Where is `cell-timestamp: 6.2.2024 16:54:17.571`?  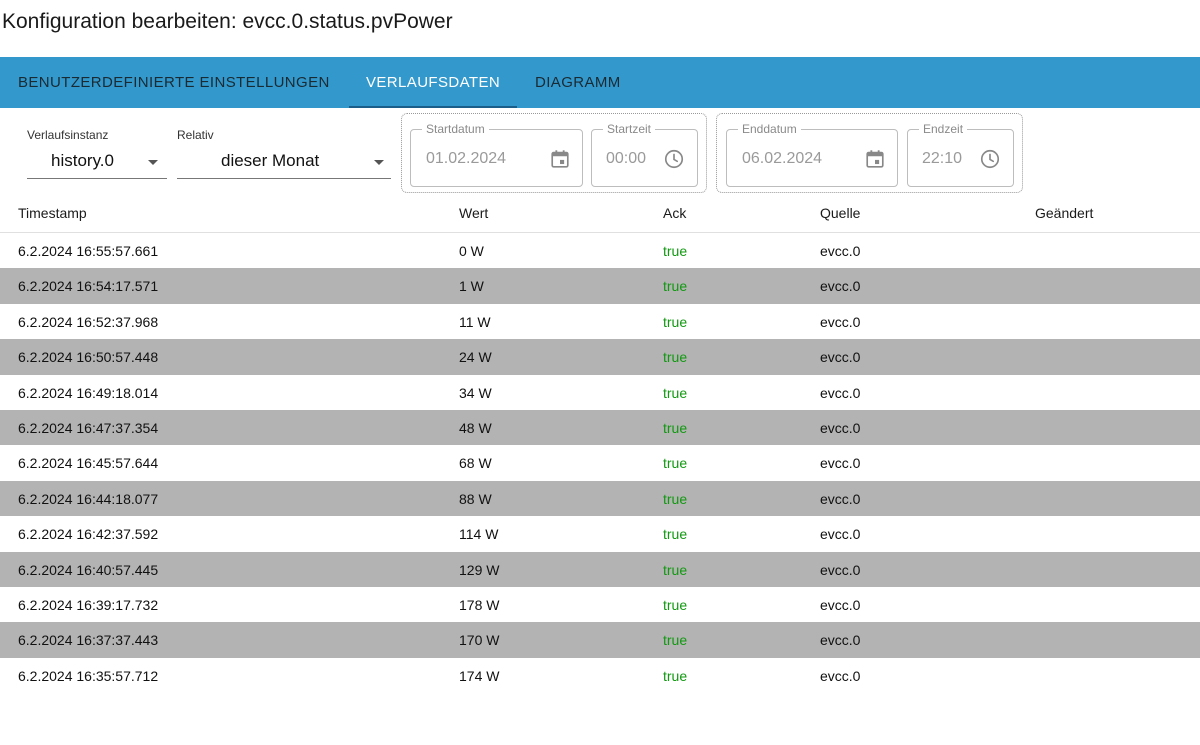
cell-timestamp: 6.2.2024 16:54:17.571 is located at coordinates (88, 286).